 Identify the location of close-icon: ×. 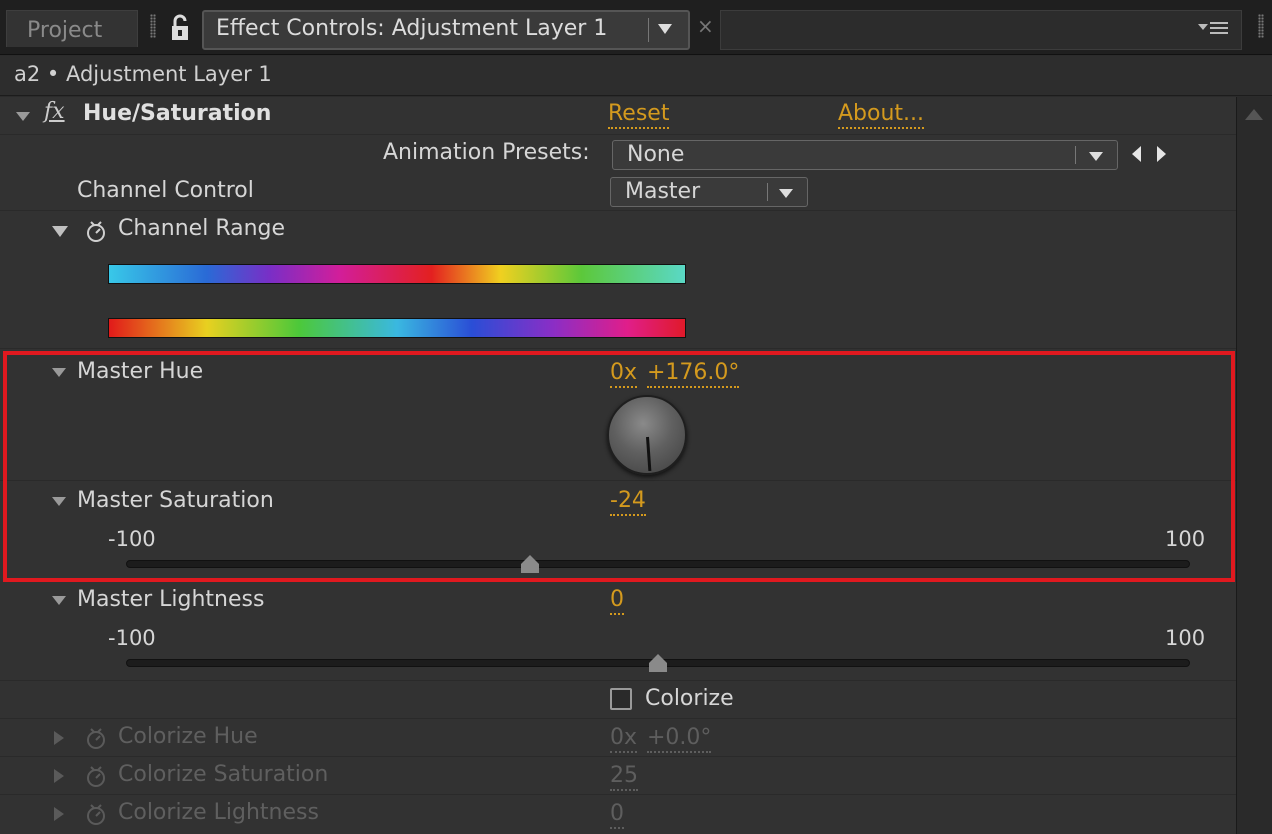
(705, 26).